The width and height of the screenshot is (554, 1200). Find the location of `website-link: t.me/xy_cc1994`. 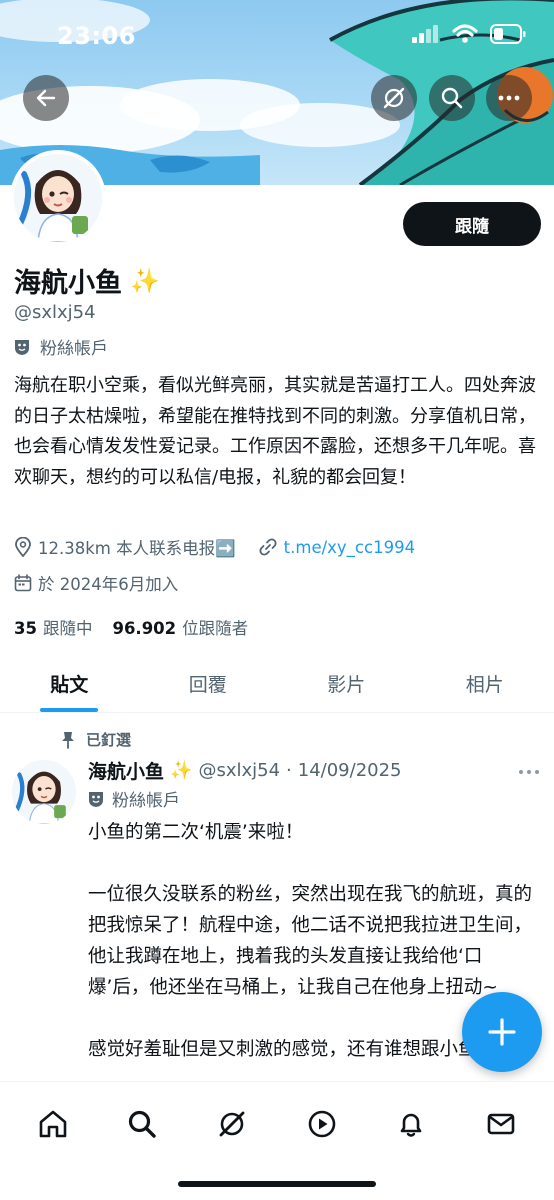

website-link: t.me/xy_cc1994 is located at coordinates (349, 547).